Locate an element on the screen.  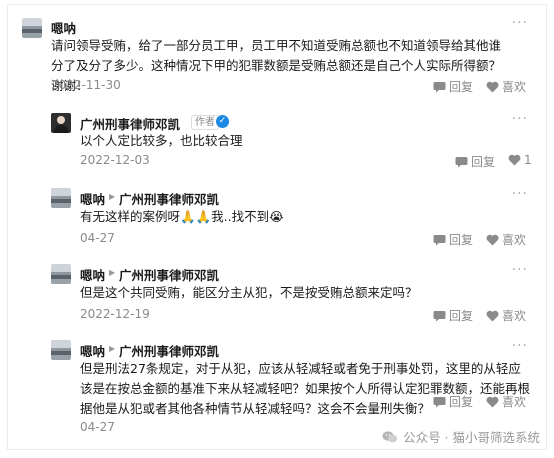
comment-date: 2022-11-30 is located at coordinates (86, 85).